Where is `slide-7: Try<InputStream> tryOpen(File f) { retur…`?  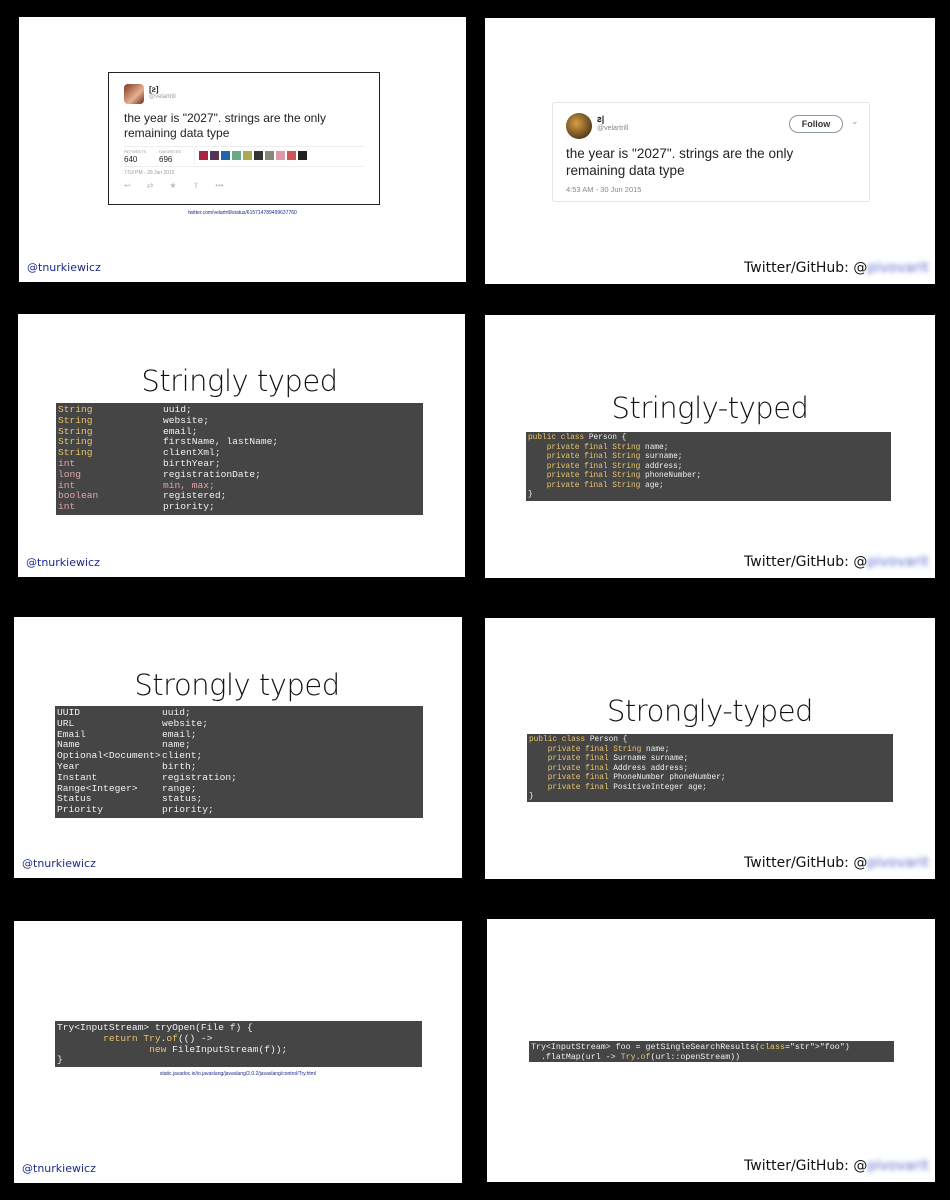 slide-7: Try<InputStream> tryOpen(File f) { retur… is located at coordinates (238, 1052).